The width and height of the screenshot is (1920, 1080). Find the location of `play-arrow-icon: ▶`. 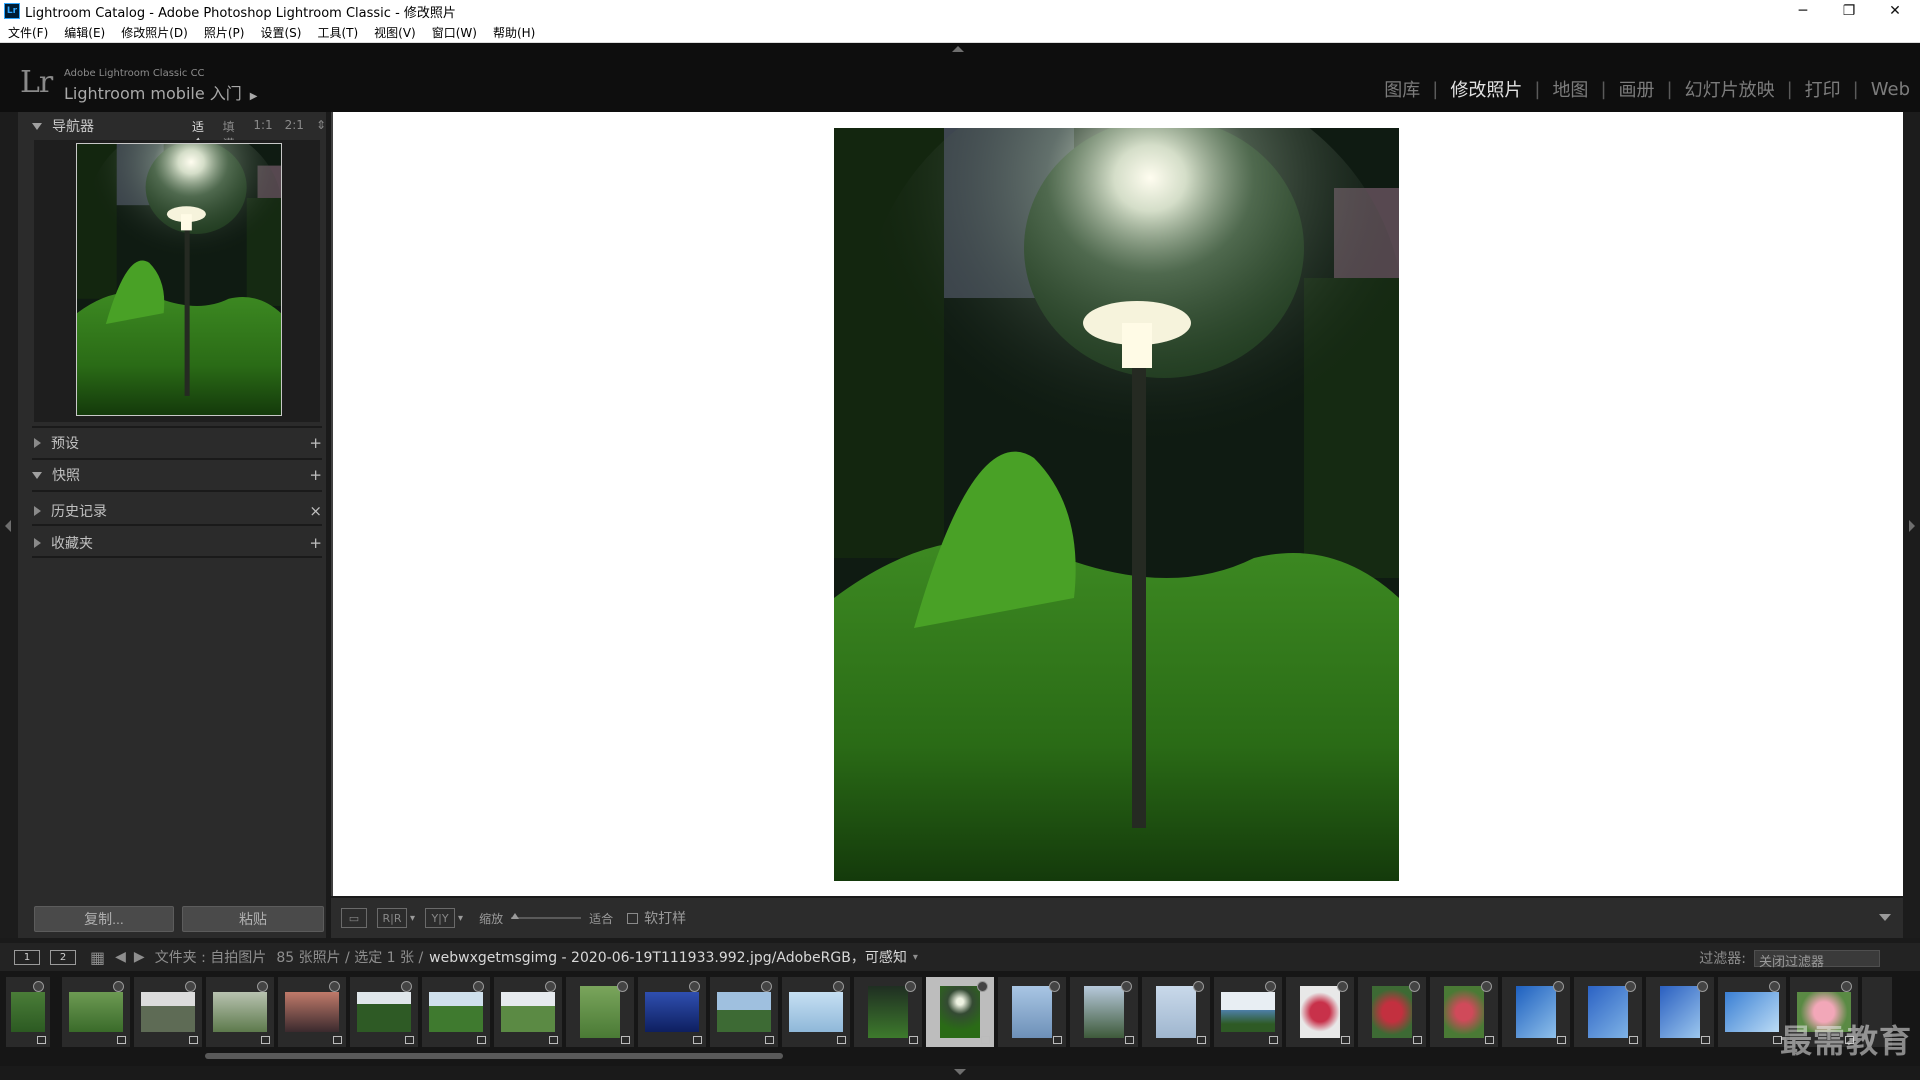

play-arrow-icon: ▶ is located at coordinates (254, 96).